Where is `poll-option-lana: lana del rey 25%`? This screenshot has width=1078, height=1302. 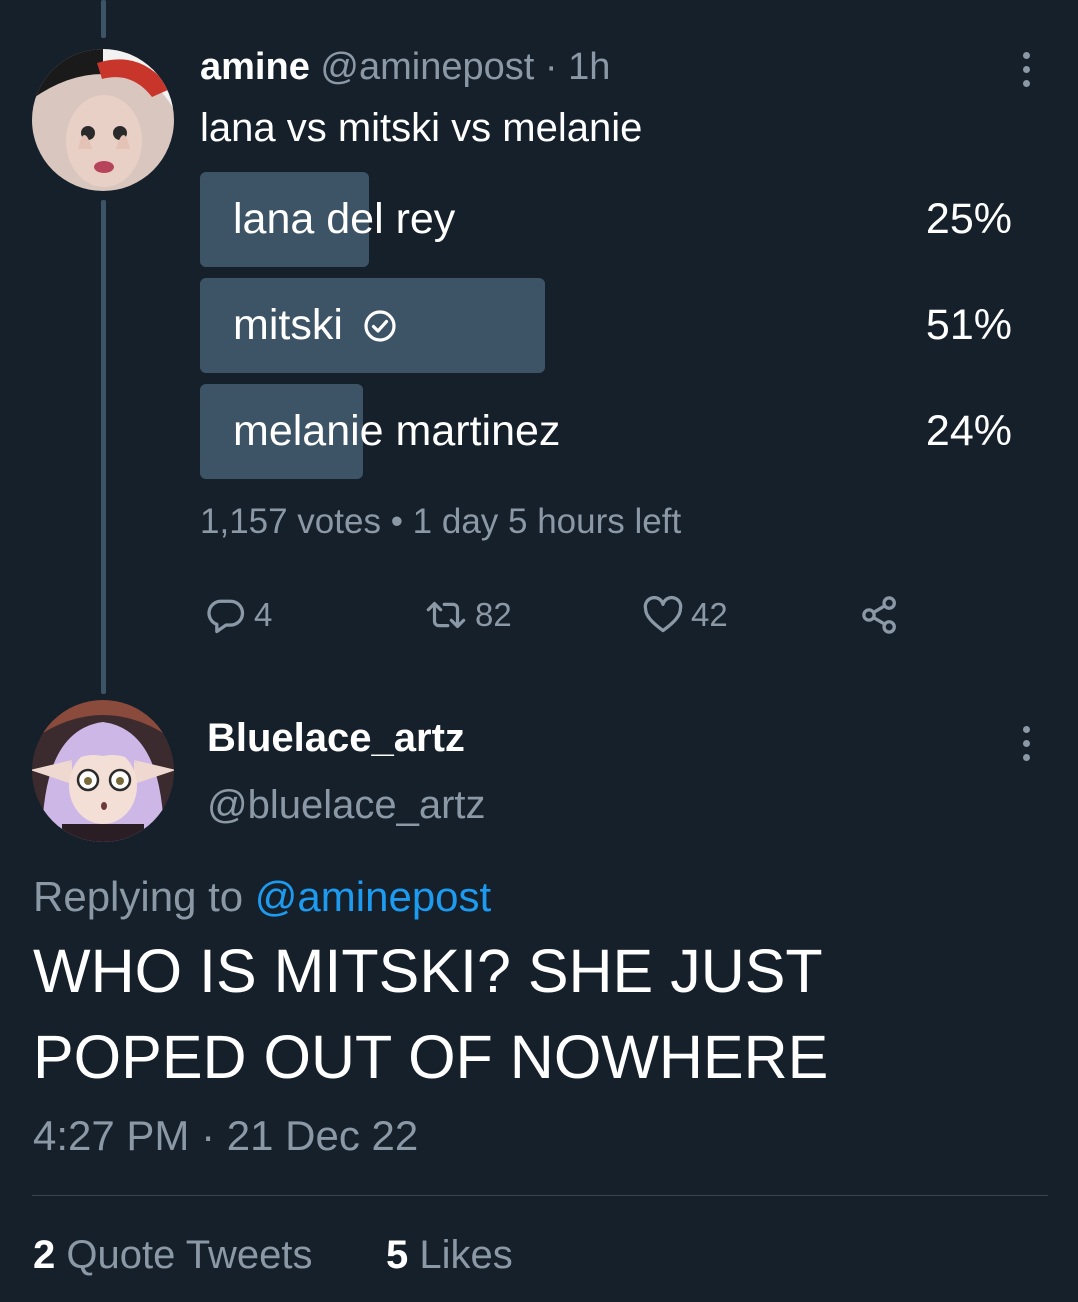
poll-option-lana: lana del rey 25% is located at coordinates (606, 219).